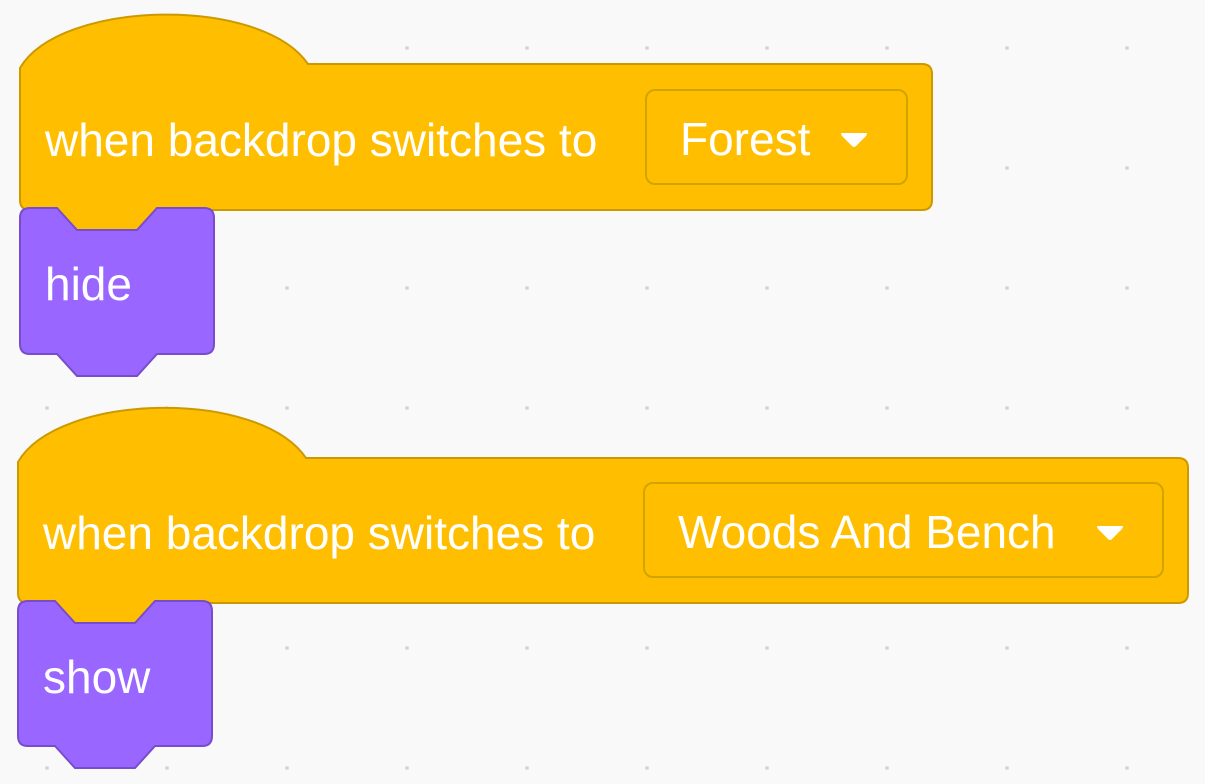 The width and height of the screenshot is (1205, 784). I want to click on hat-label-2: when backdrop switches to, so click(319, 533).